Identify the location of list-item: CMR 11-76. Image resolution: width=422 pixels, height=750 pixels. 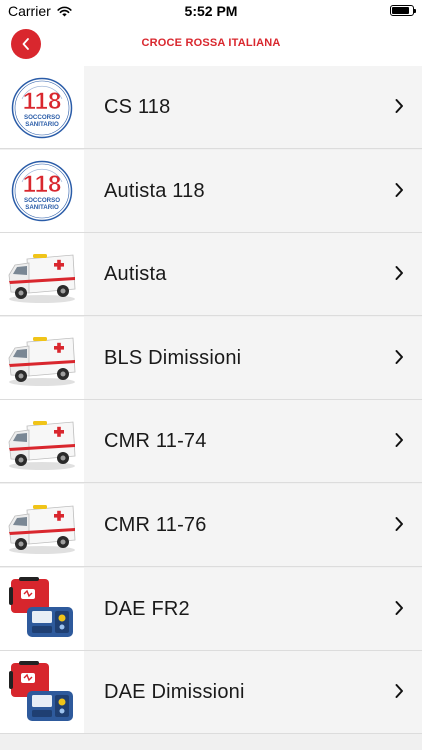
(211, 525).